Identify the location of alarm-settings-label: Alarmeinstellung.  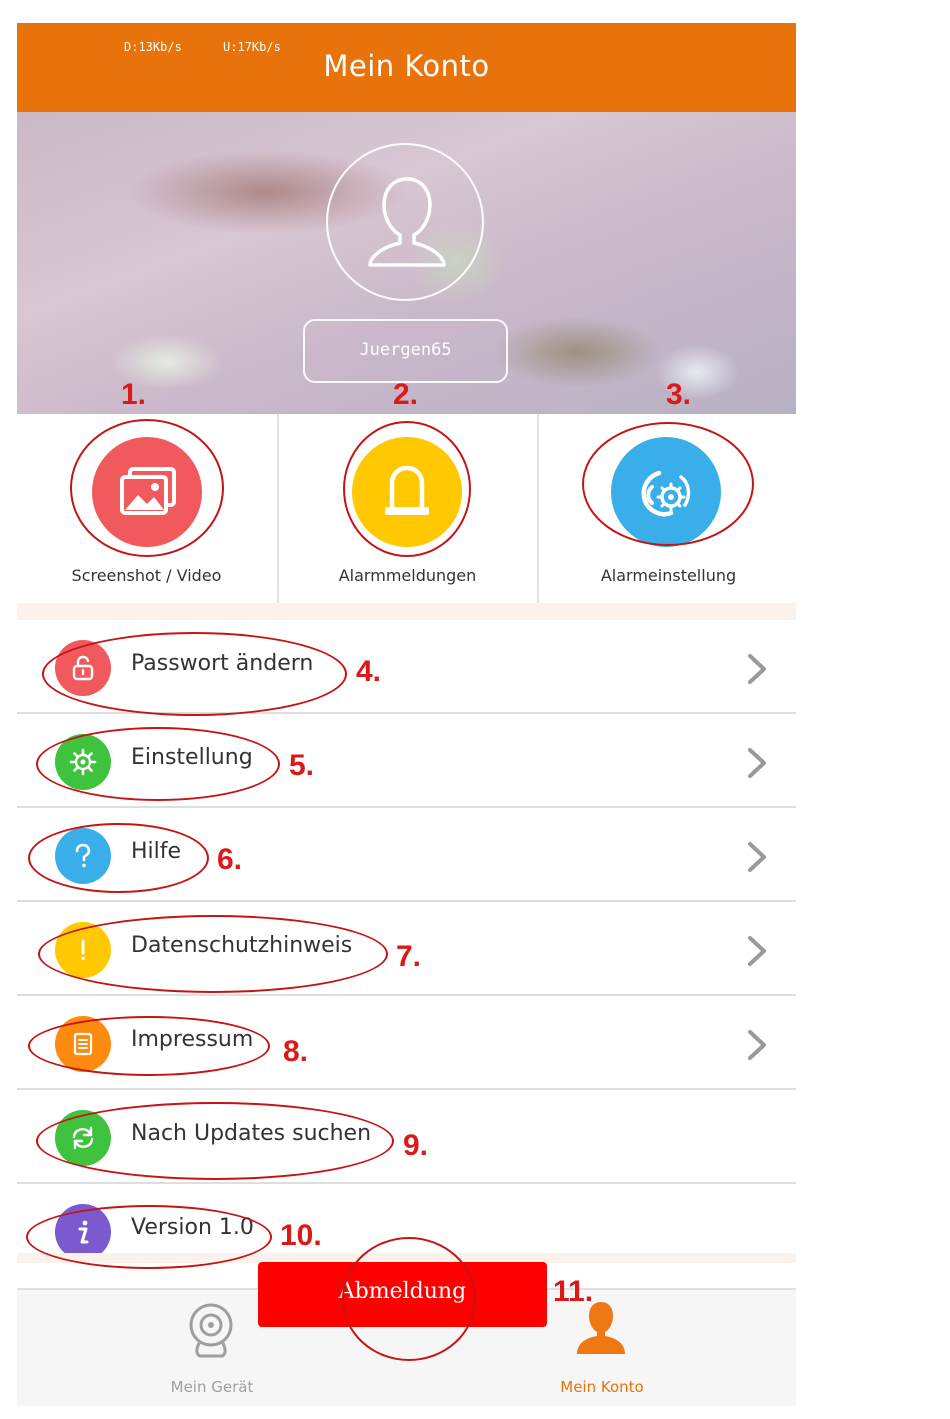
(668, 575).